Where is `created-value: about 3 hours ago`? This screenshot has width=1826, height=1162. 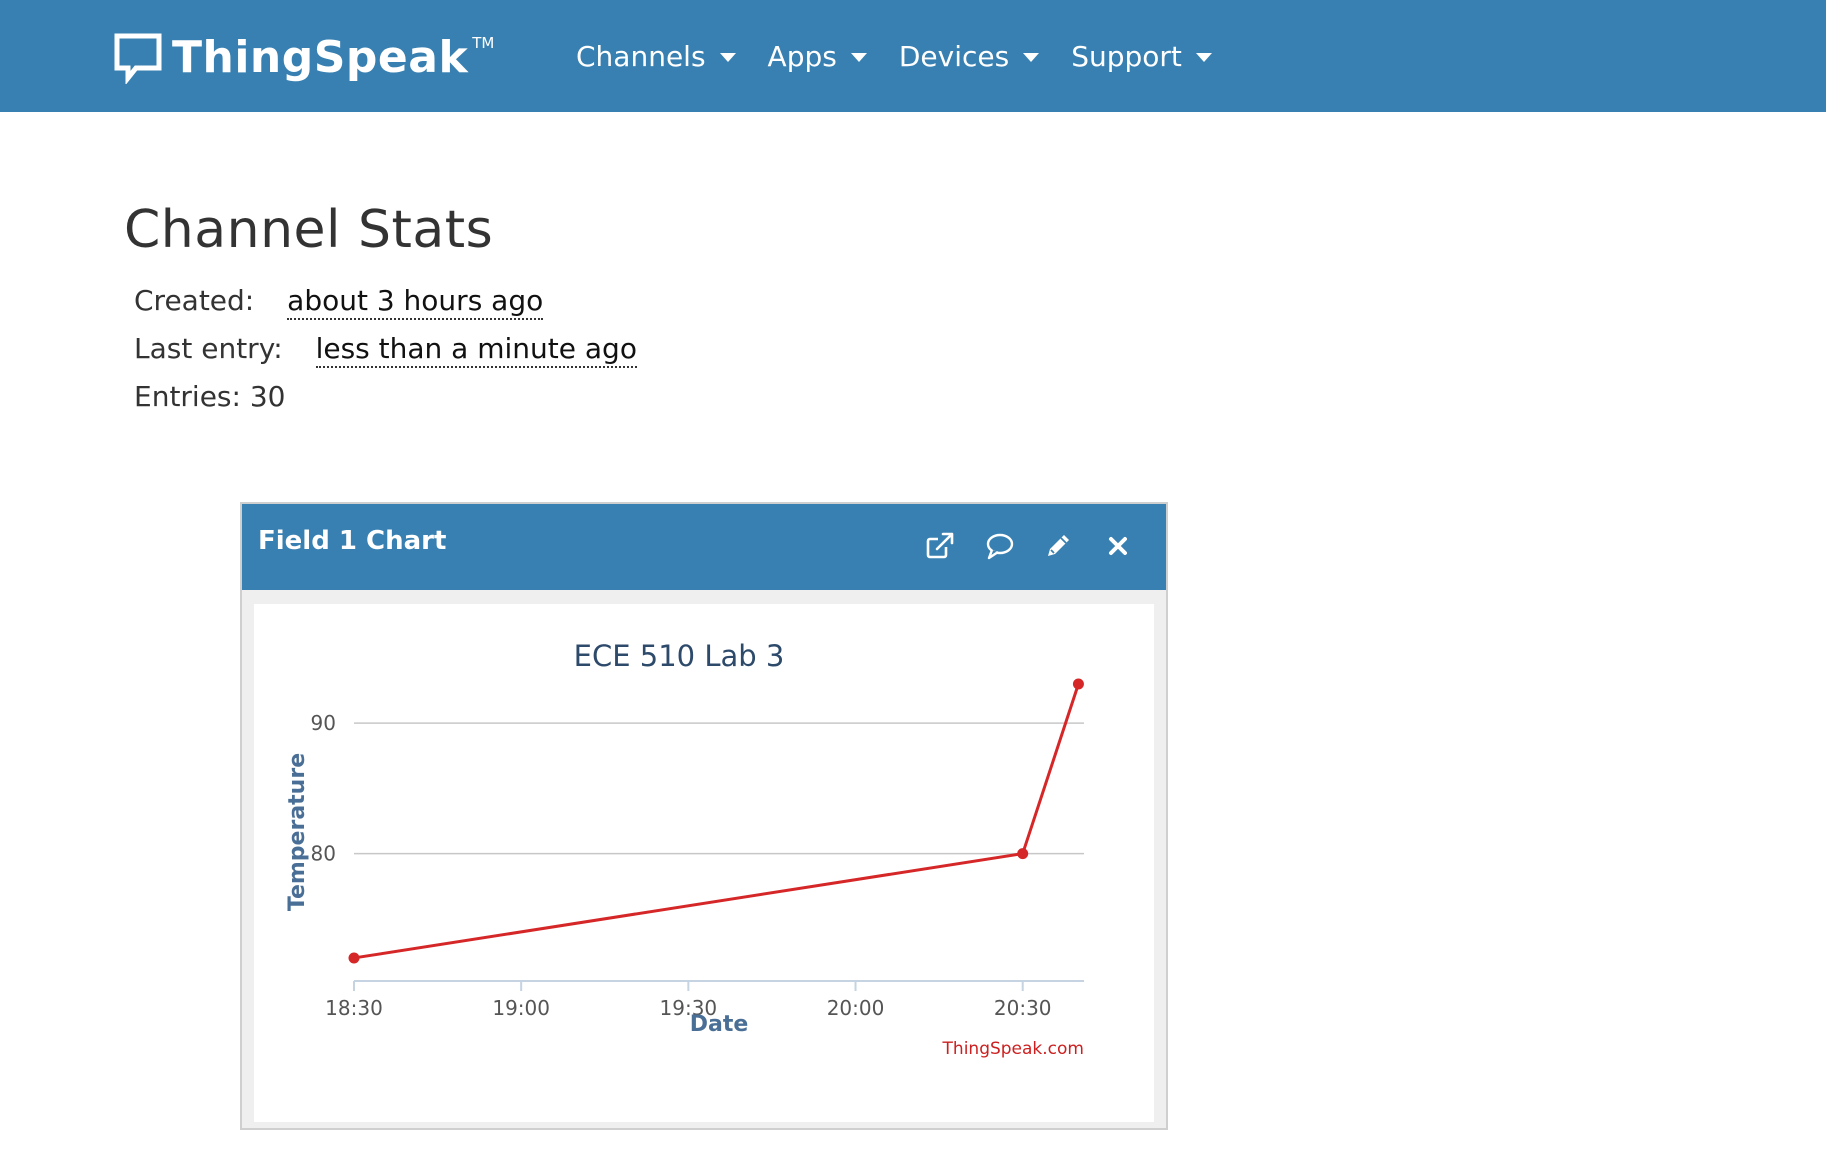
created-value: about 3 hours ago is located at coordinates (415, 302).